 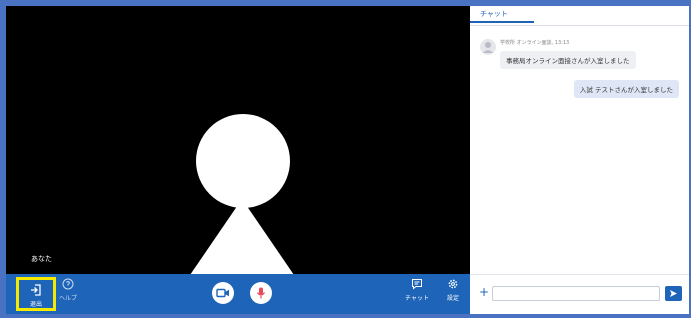 I want to click on tab-chat: チャット, so click(x=502, y=14).